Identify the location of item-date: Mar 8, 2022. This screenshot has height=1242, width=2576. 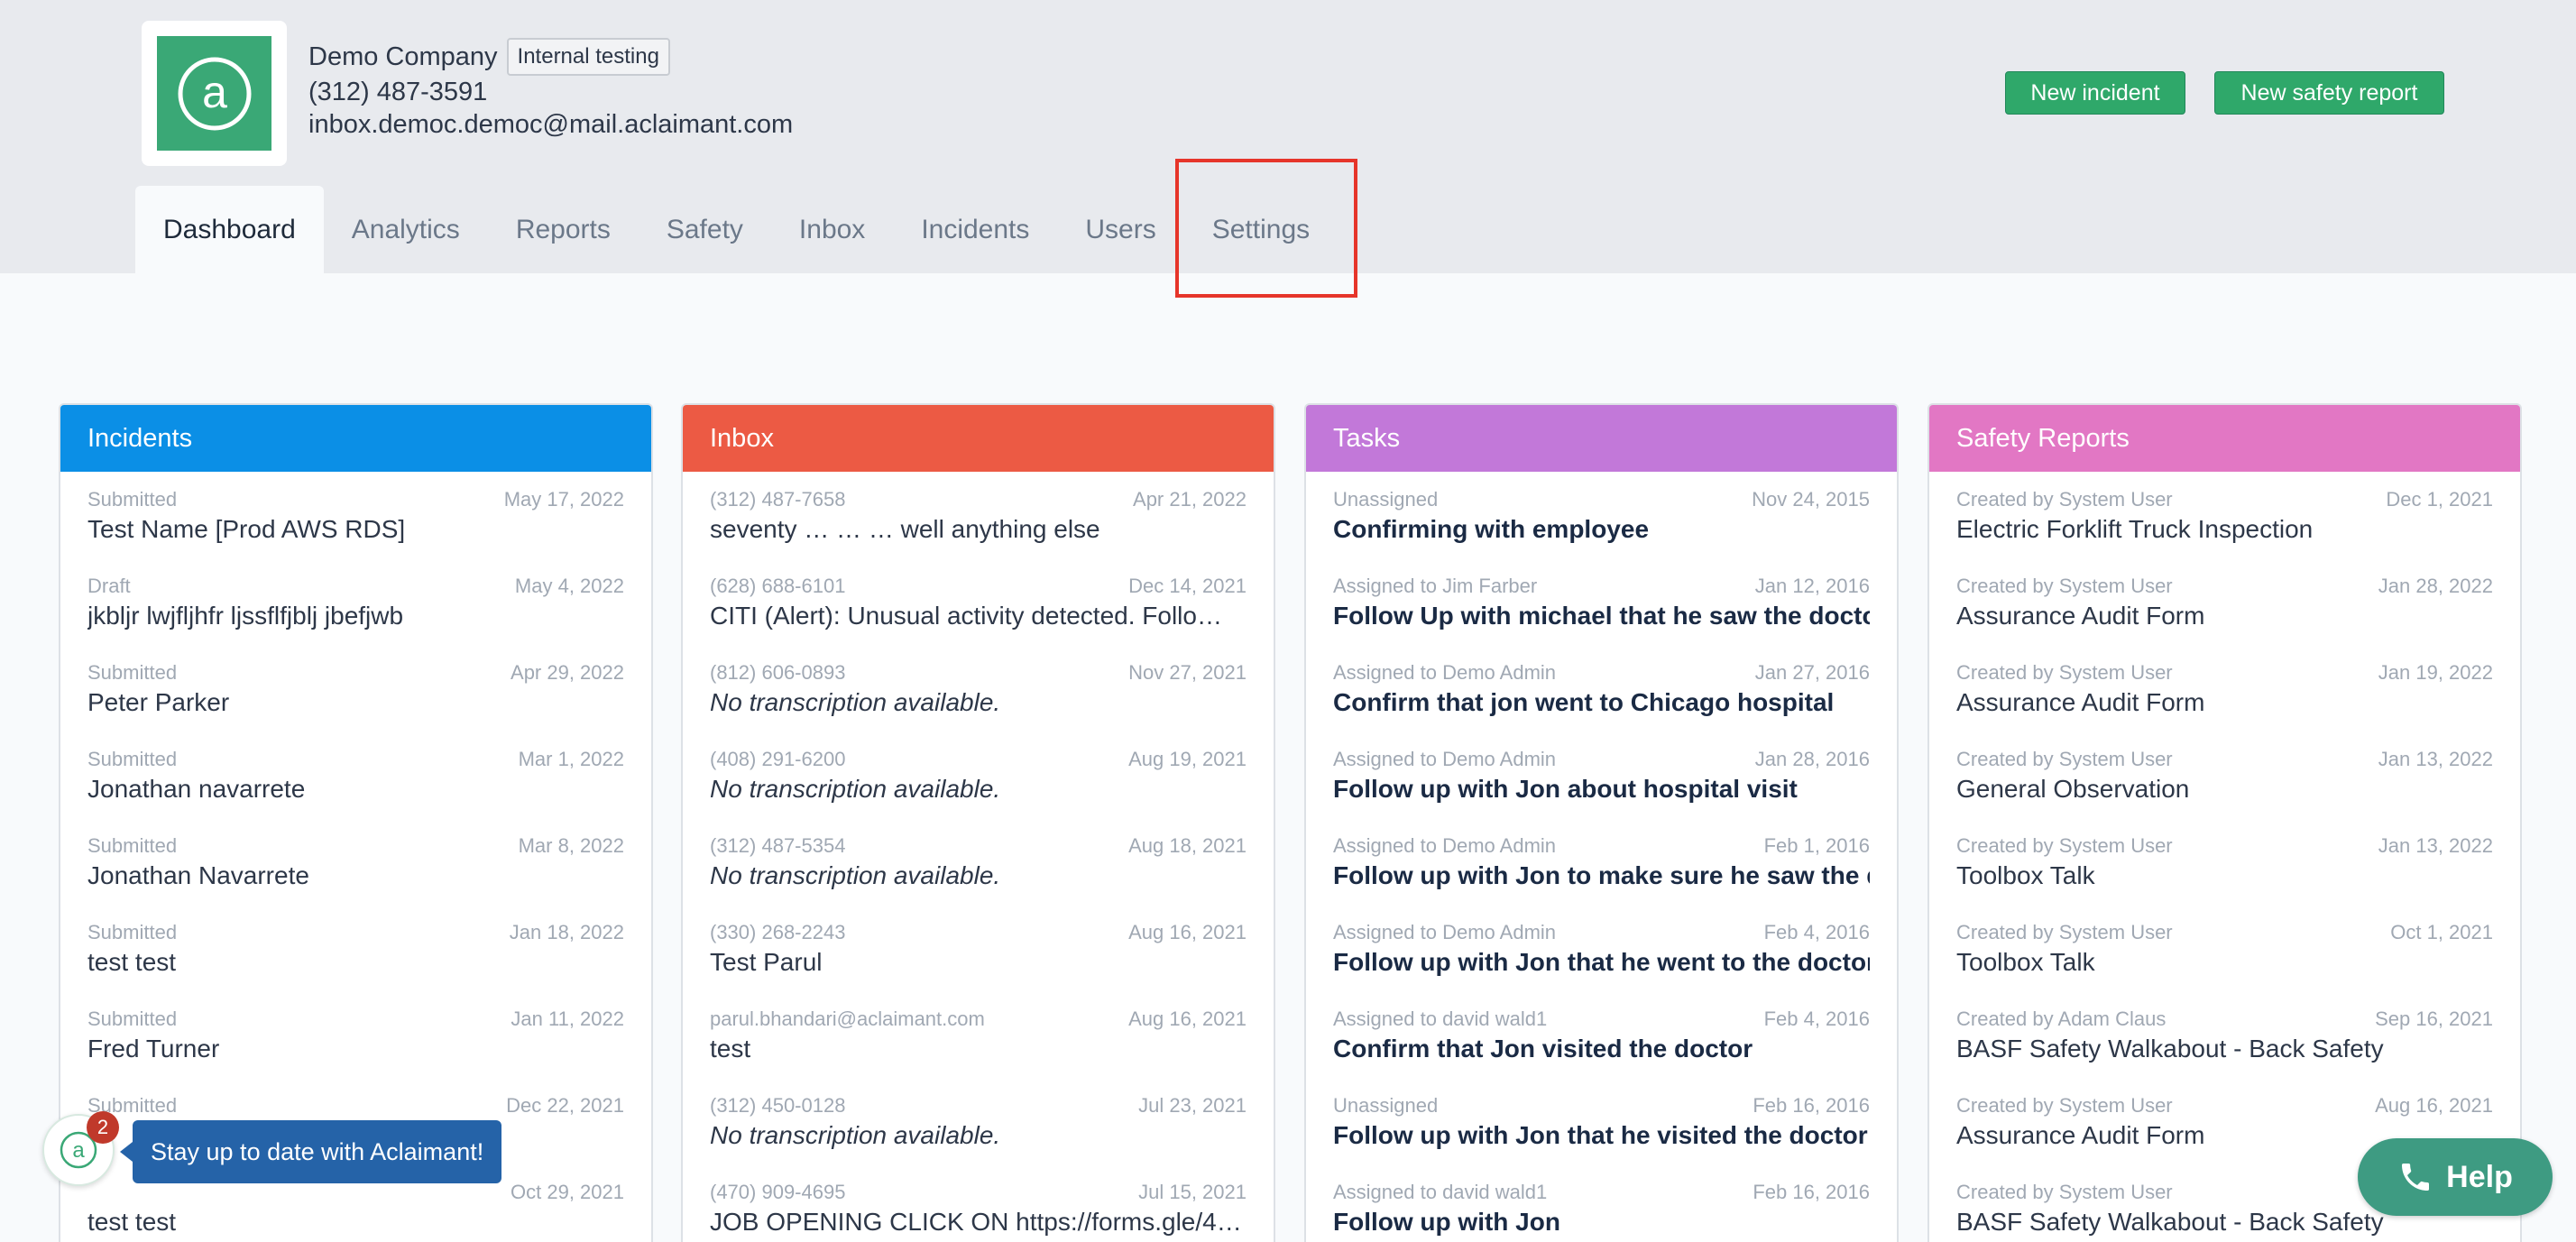
(571, 845).